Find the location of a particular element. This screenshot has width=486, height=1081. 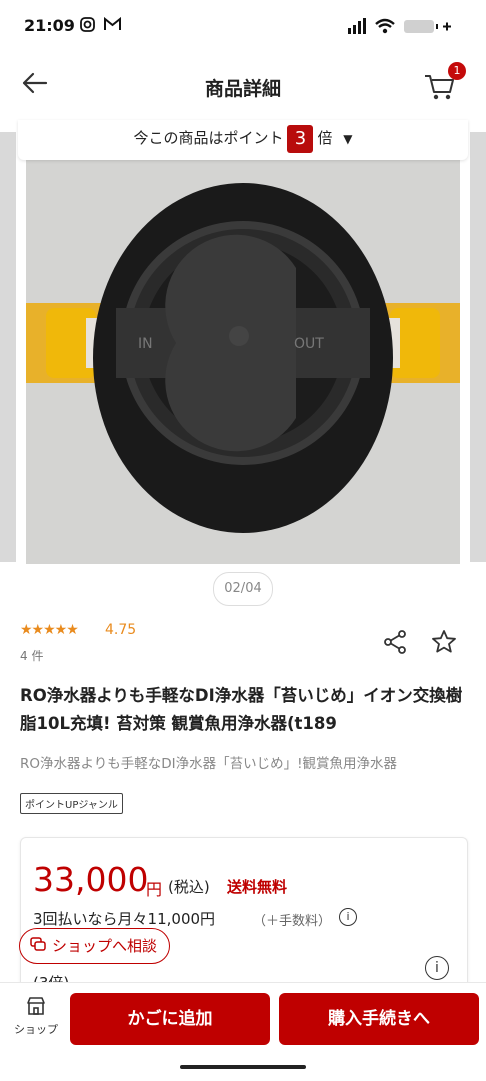

point-multiplier: 3 is located at coordinates (300, 138).